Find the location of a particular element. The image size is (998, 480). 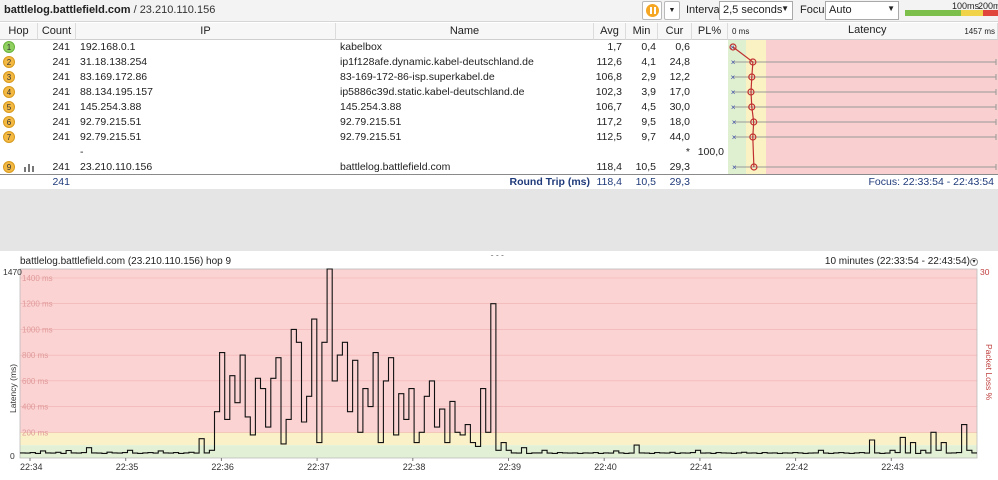

cell-cur: 24,8 is located at coordinates (679, 62).